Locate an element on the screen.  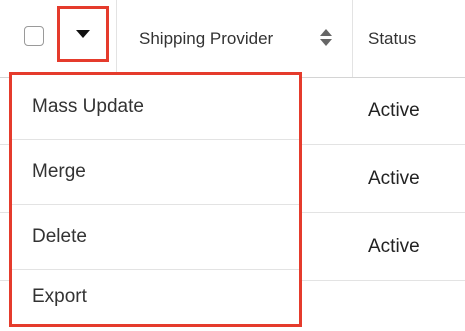
menu-item-delete: Delete is located at coordinates (155, 237).